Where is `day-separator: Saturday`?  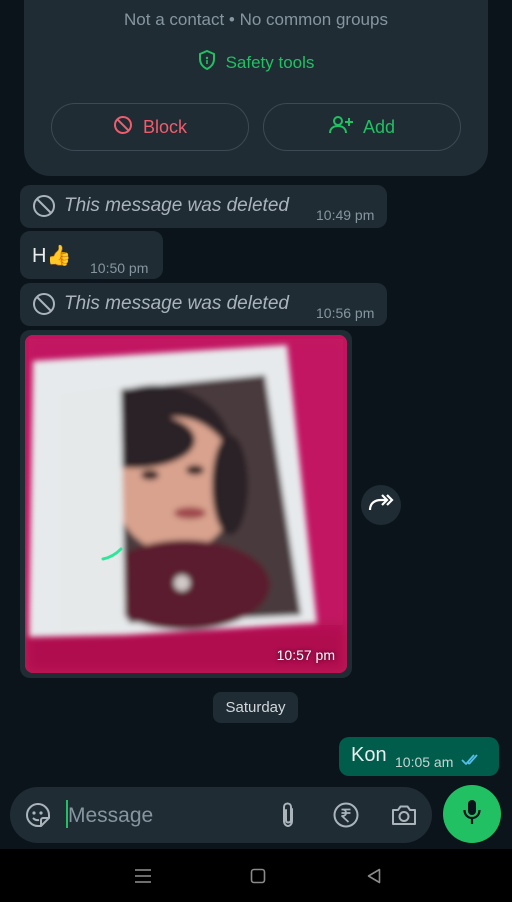 day-separator: Saturday is located at coordinates (255, 707).